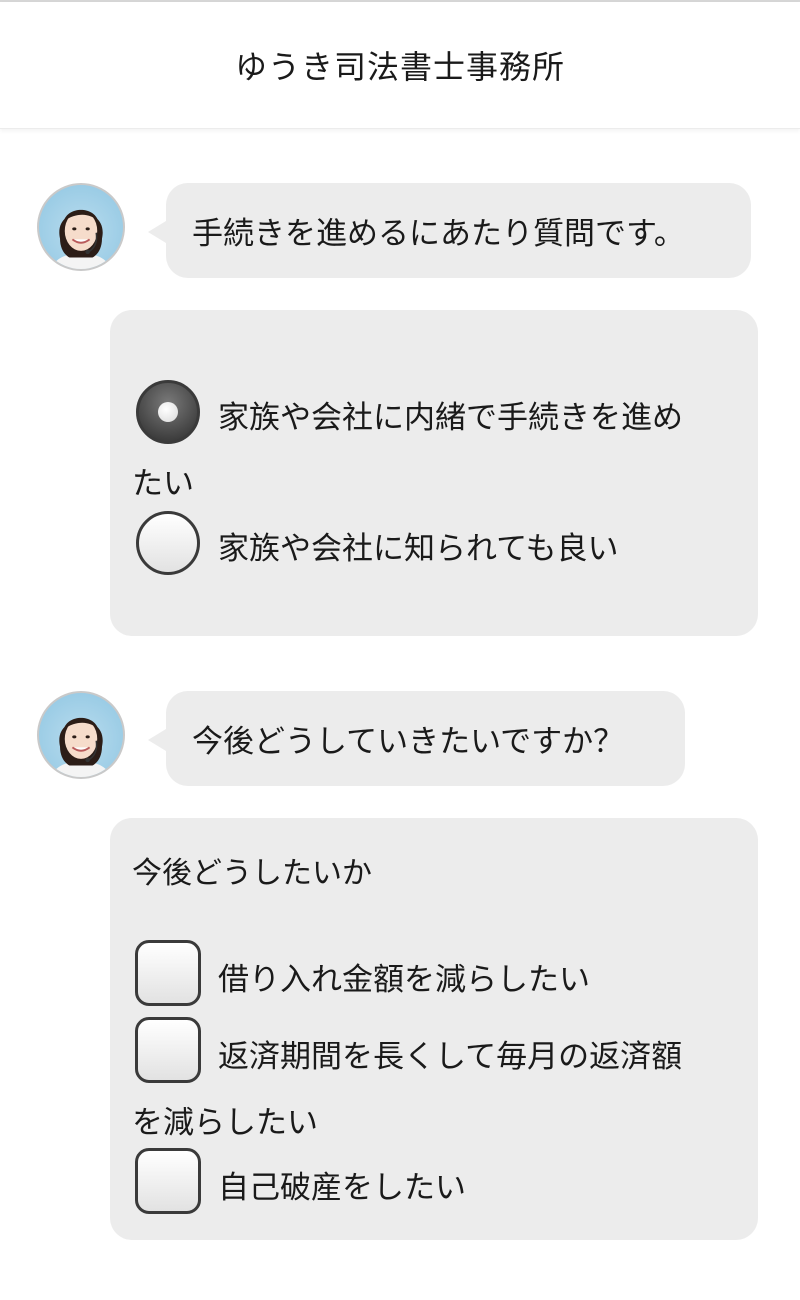 This screenshot has height=1300, width=800. Describe the element at coordinates (404, 976) in the screenshot. I see `checkbox-label-reduce-borrowing: 借り入れ金額を減らしたい` at that location.